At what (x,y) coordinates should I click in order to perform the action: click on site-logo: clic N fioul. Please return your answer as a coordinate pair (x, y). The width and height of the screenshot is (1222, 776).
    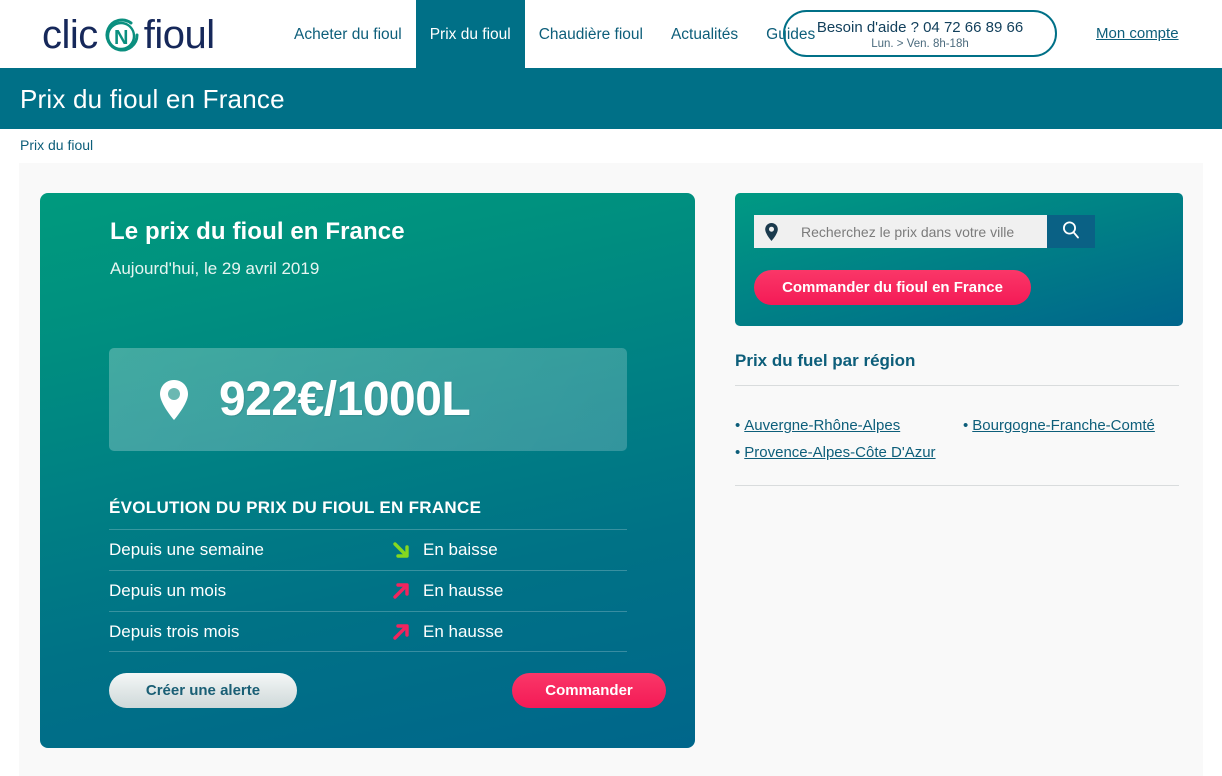
    Looking at the image, I should click on (128, 35).